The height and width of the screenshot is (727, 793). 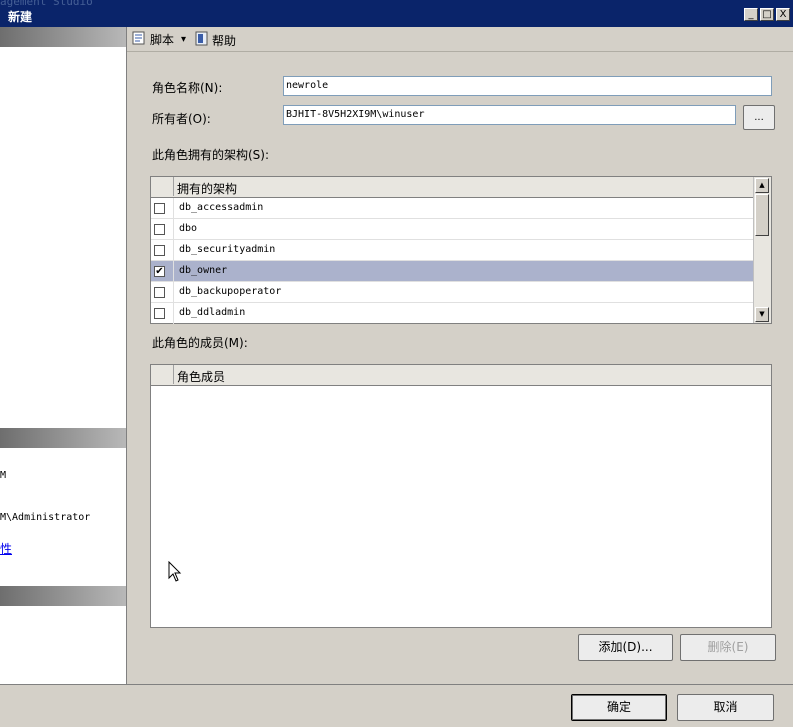 What do you see at coordinates (162, 374) in the screenshot?
I see `members-grid-header-corner` at bounding box center [162, 374].